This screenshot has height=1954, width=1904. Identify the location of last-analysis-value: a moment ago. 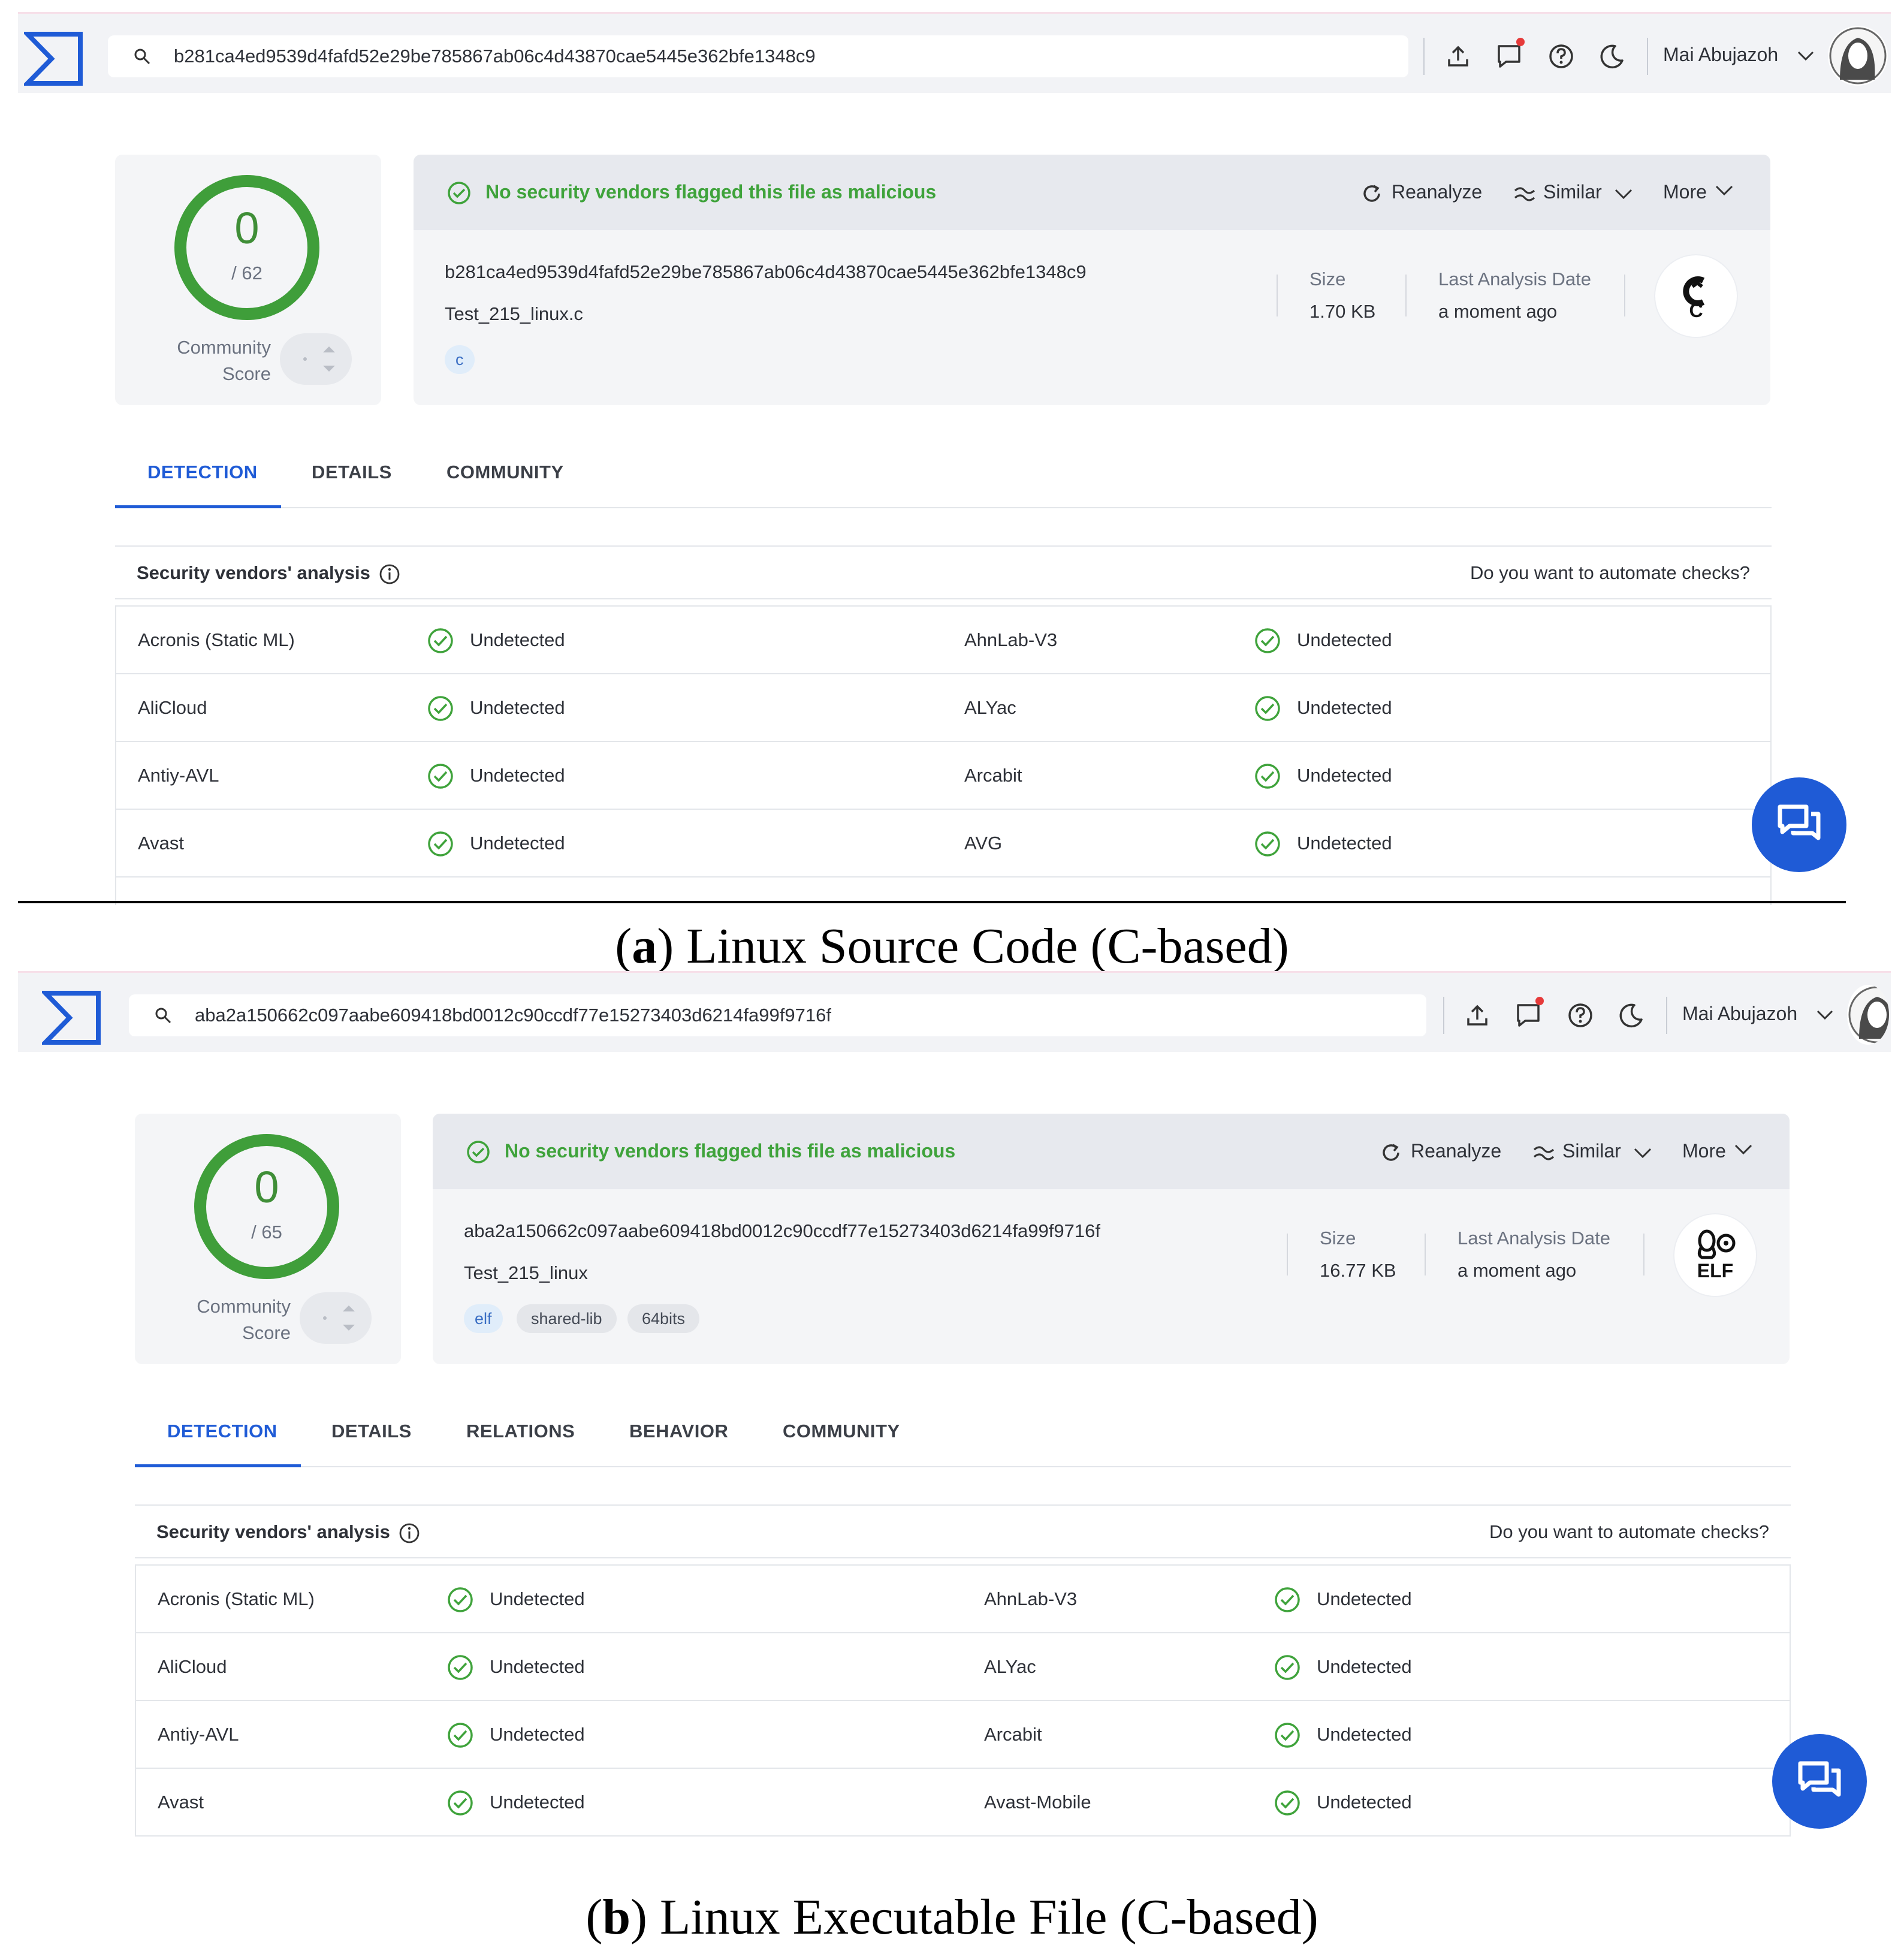
(1517, 1270).